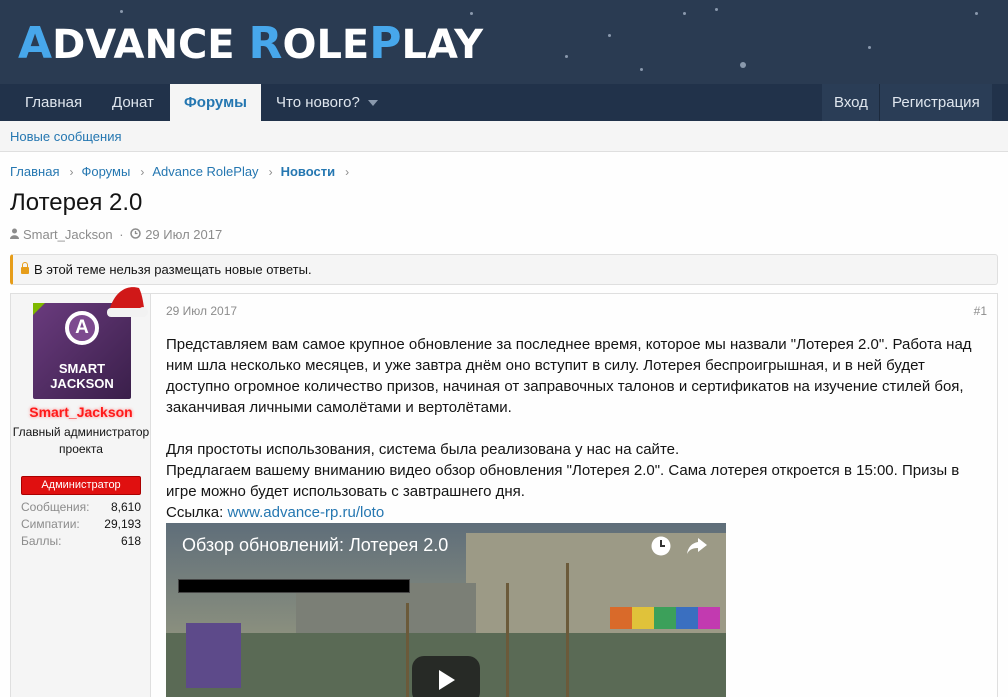  What do you see at coordinates (294, 586) in the screenshot?
I see `video-frame-chatbar` at bounding box center [294, 586].